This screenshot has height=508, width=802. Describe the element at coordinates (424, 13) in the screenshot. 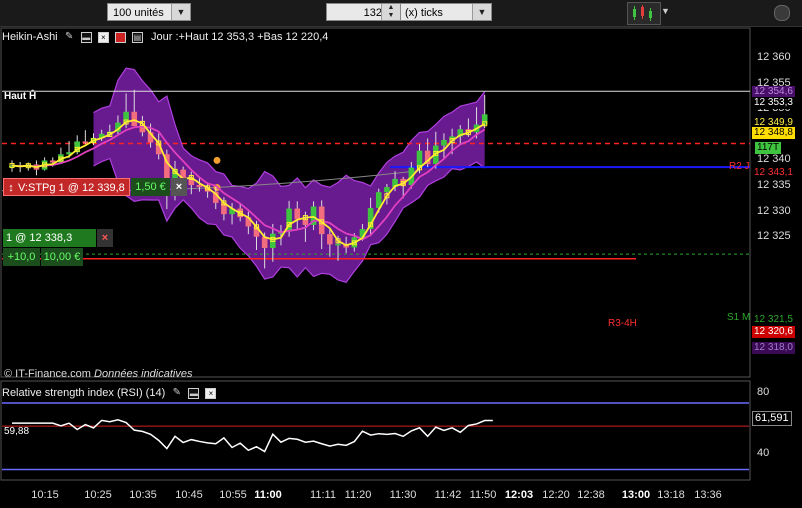

I see `ticks-unit-value: (x) ticks` at that location.